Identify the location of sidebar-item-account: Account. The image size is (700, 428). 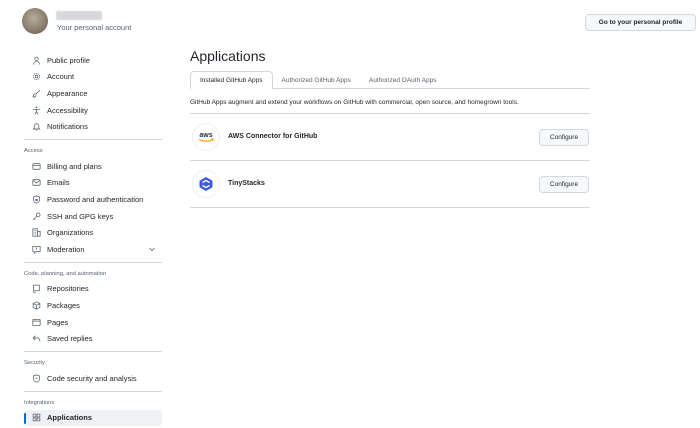
(93, 77).